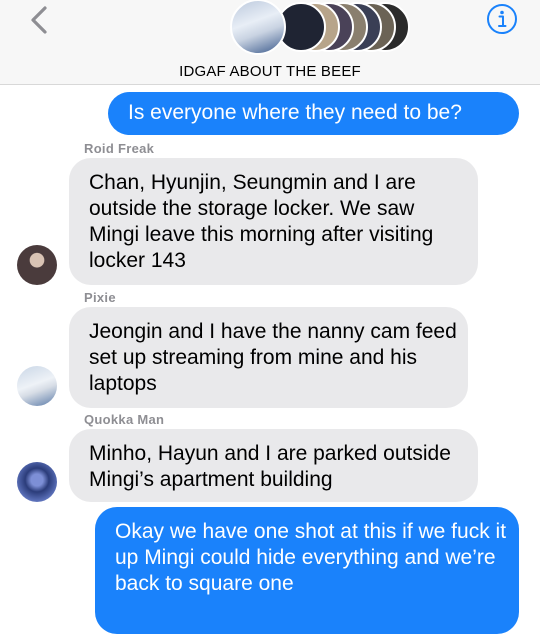 This screenshot has width=540, height=635. I want to click on sender-name: Quokka Man, so click(124, 419).